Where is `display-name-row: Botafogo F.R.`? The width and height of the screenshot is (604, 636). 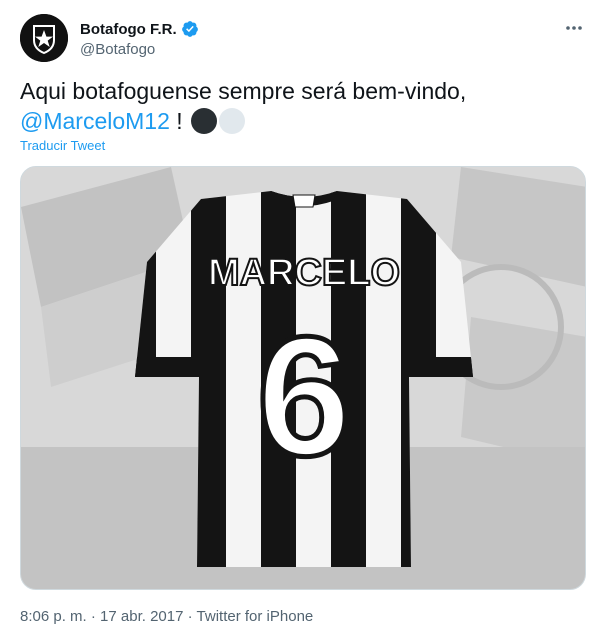
display-name-row: Botafogo F.R. is located at coordinates (139, 29).